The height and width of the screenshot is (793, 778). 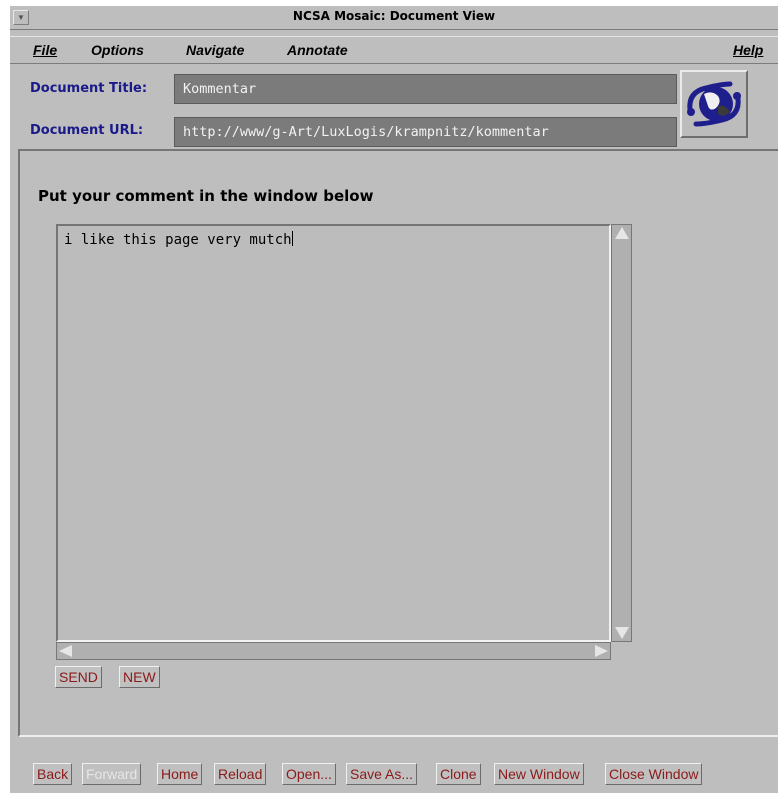 I want to click on title-bar: ▼ NCSA Mosaic: Document View, so click(x=394, y=18).